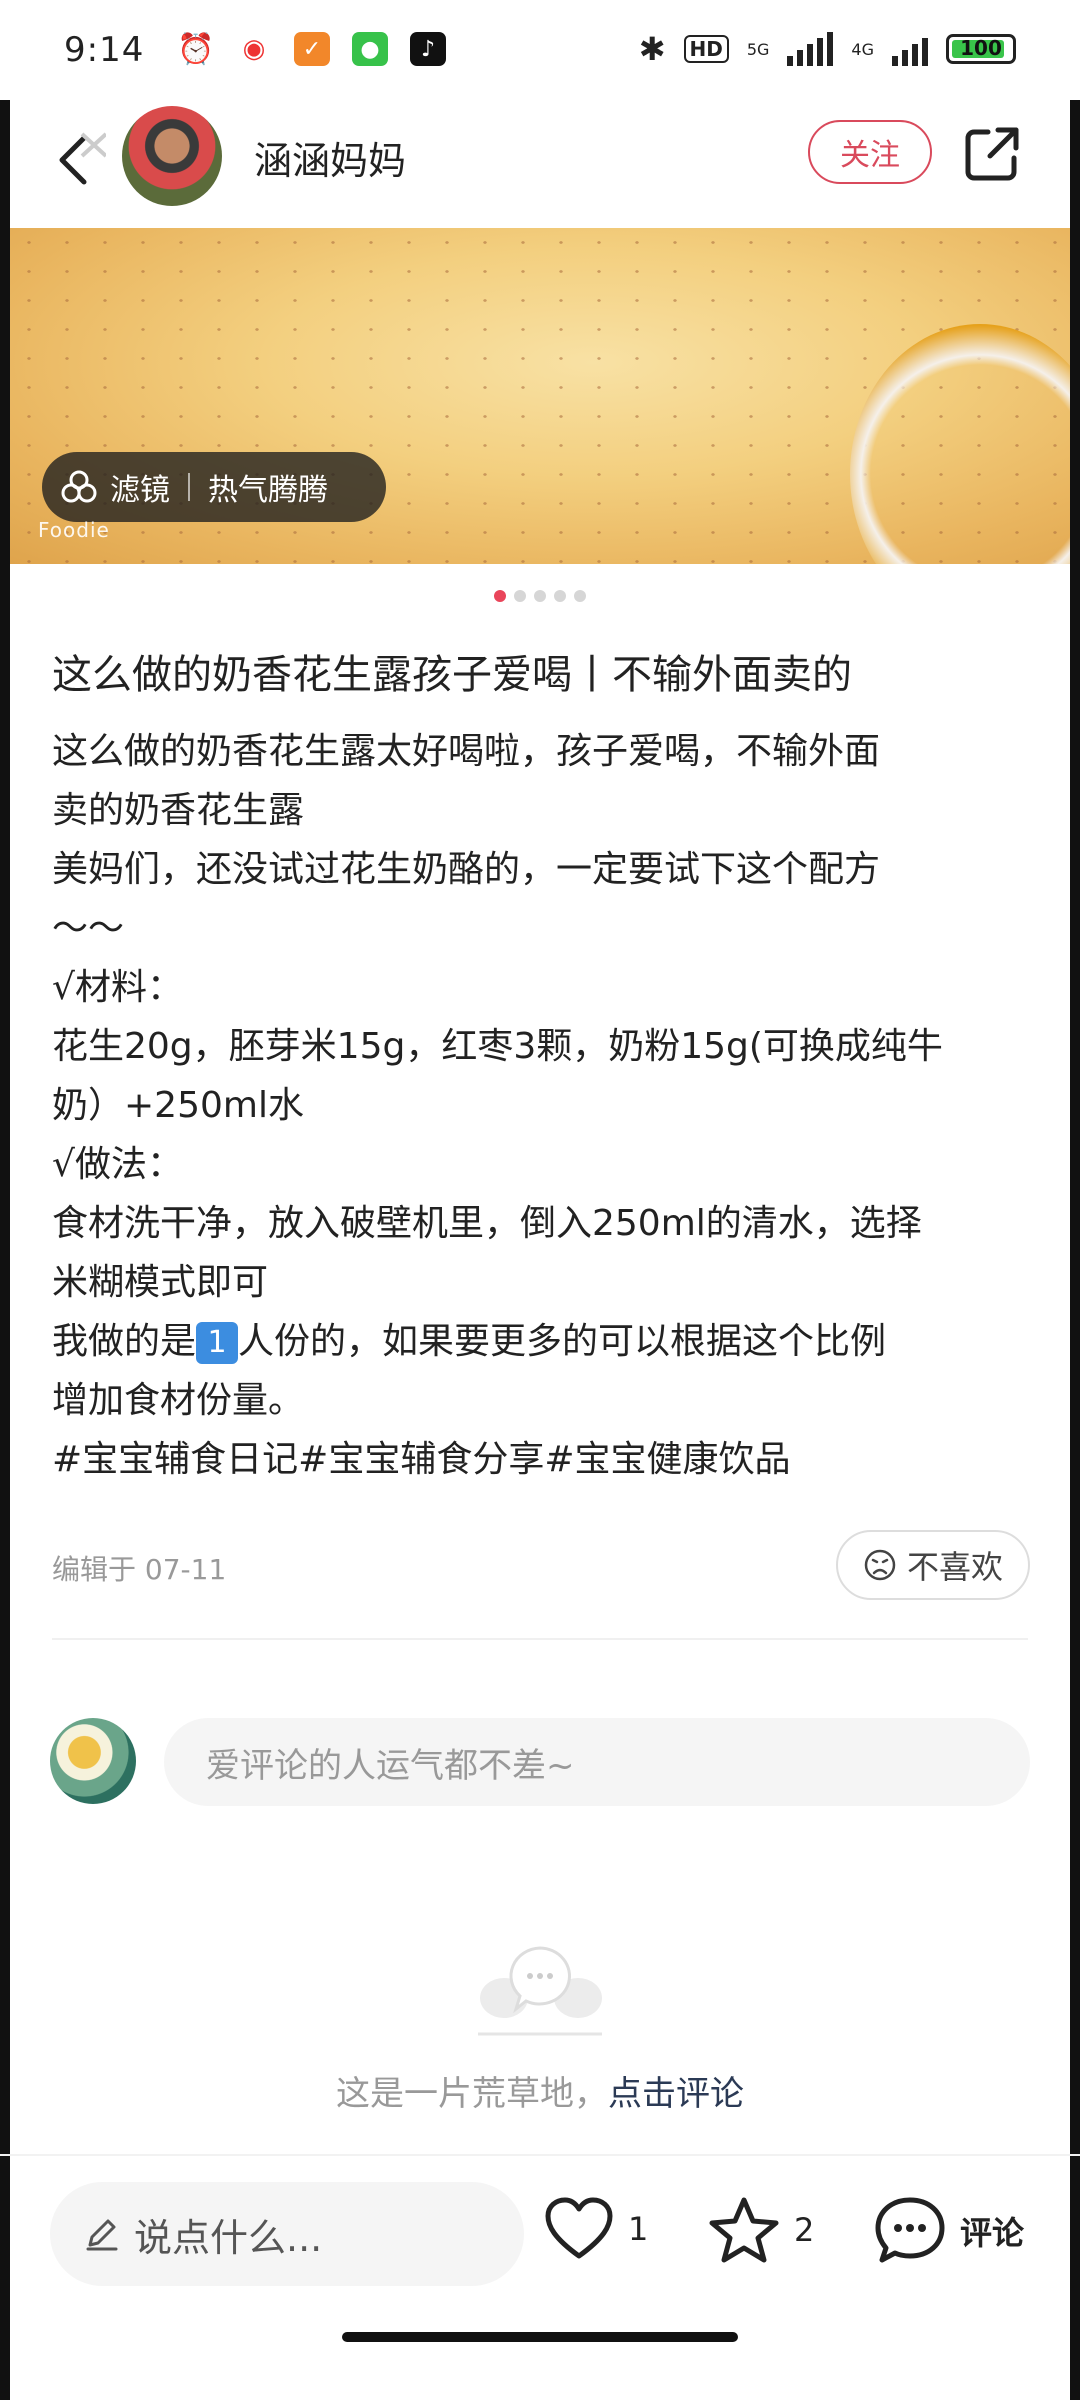 This screenshot has width=1080, height=2400. What do you see at coordinates (540, 1991) in the screenshot?
I see `empty-comments-icon` at bounding box center [540, 1991].